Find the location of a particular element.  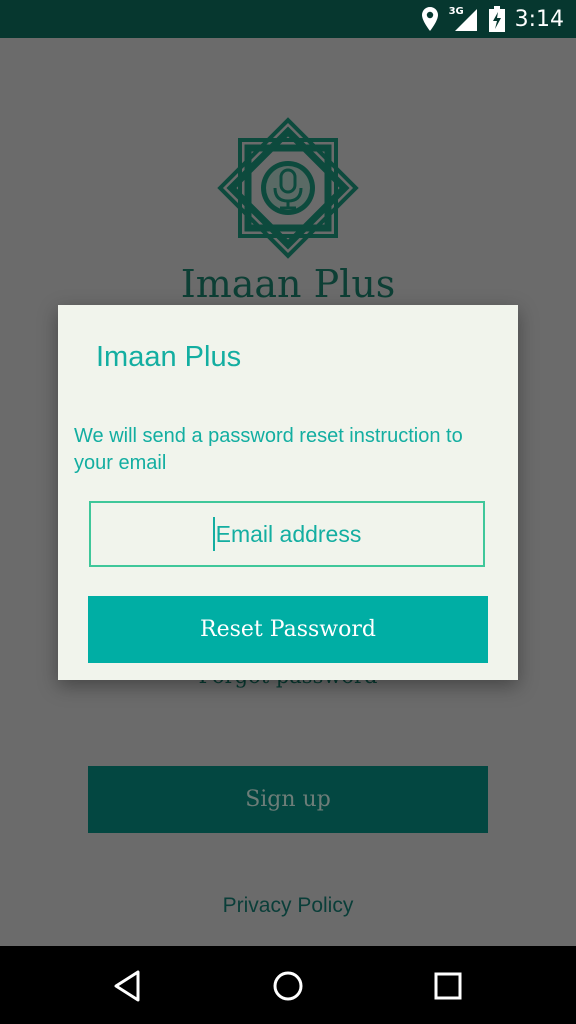

email-placeholder: Email address is located at coordinates (288, 533).